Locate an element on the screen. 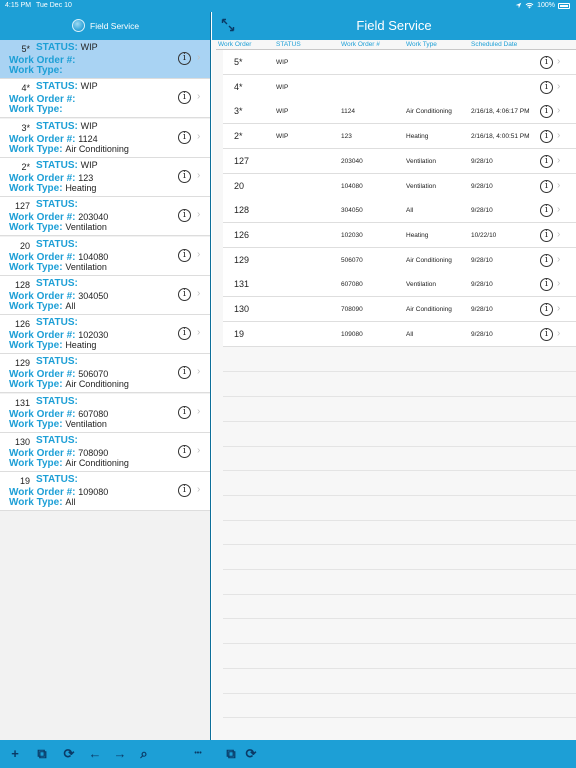  work-order-value: 708090 is located at coordinates (93, 453).